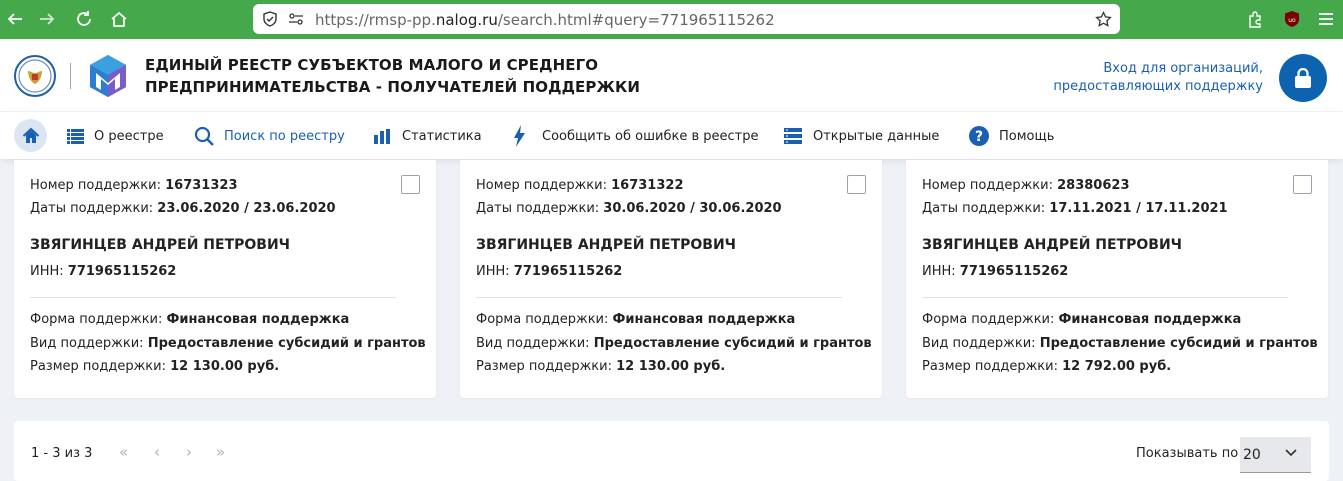  I want to click on reload-icon, so click(84, 19).